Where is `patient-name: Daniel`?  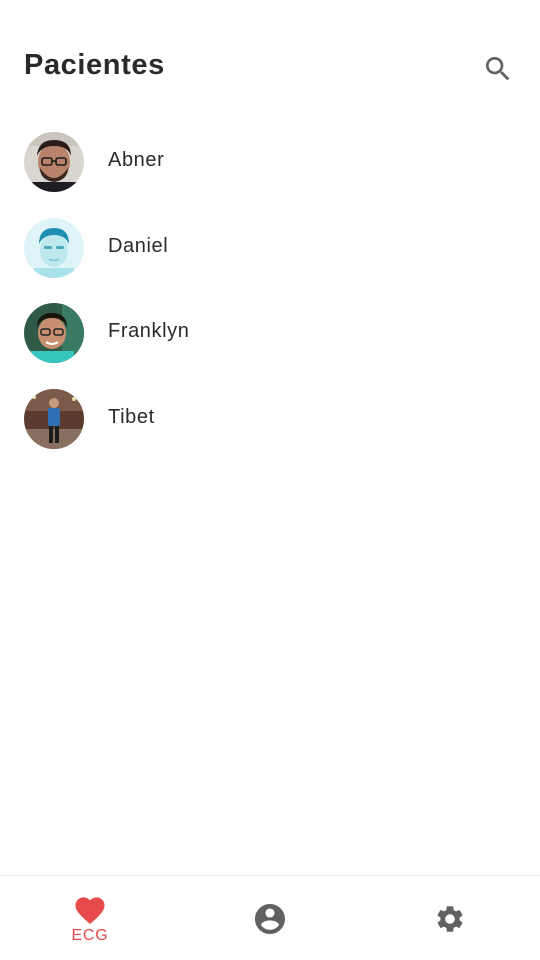 patient-name: Daniel is located at coordinates (138, 245).